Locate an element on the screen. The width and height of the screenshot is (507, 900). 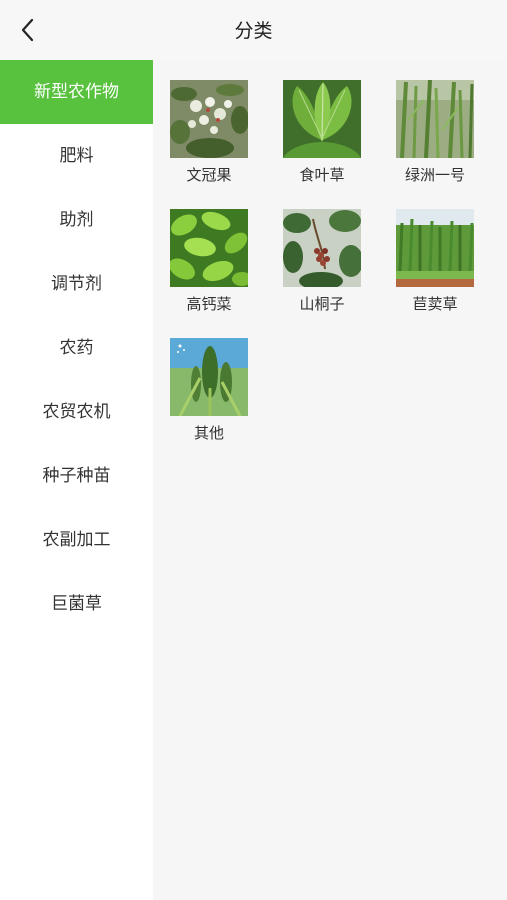
gaogaicai-image is located at coordinates (209, 248).